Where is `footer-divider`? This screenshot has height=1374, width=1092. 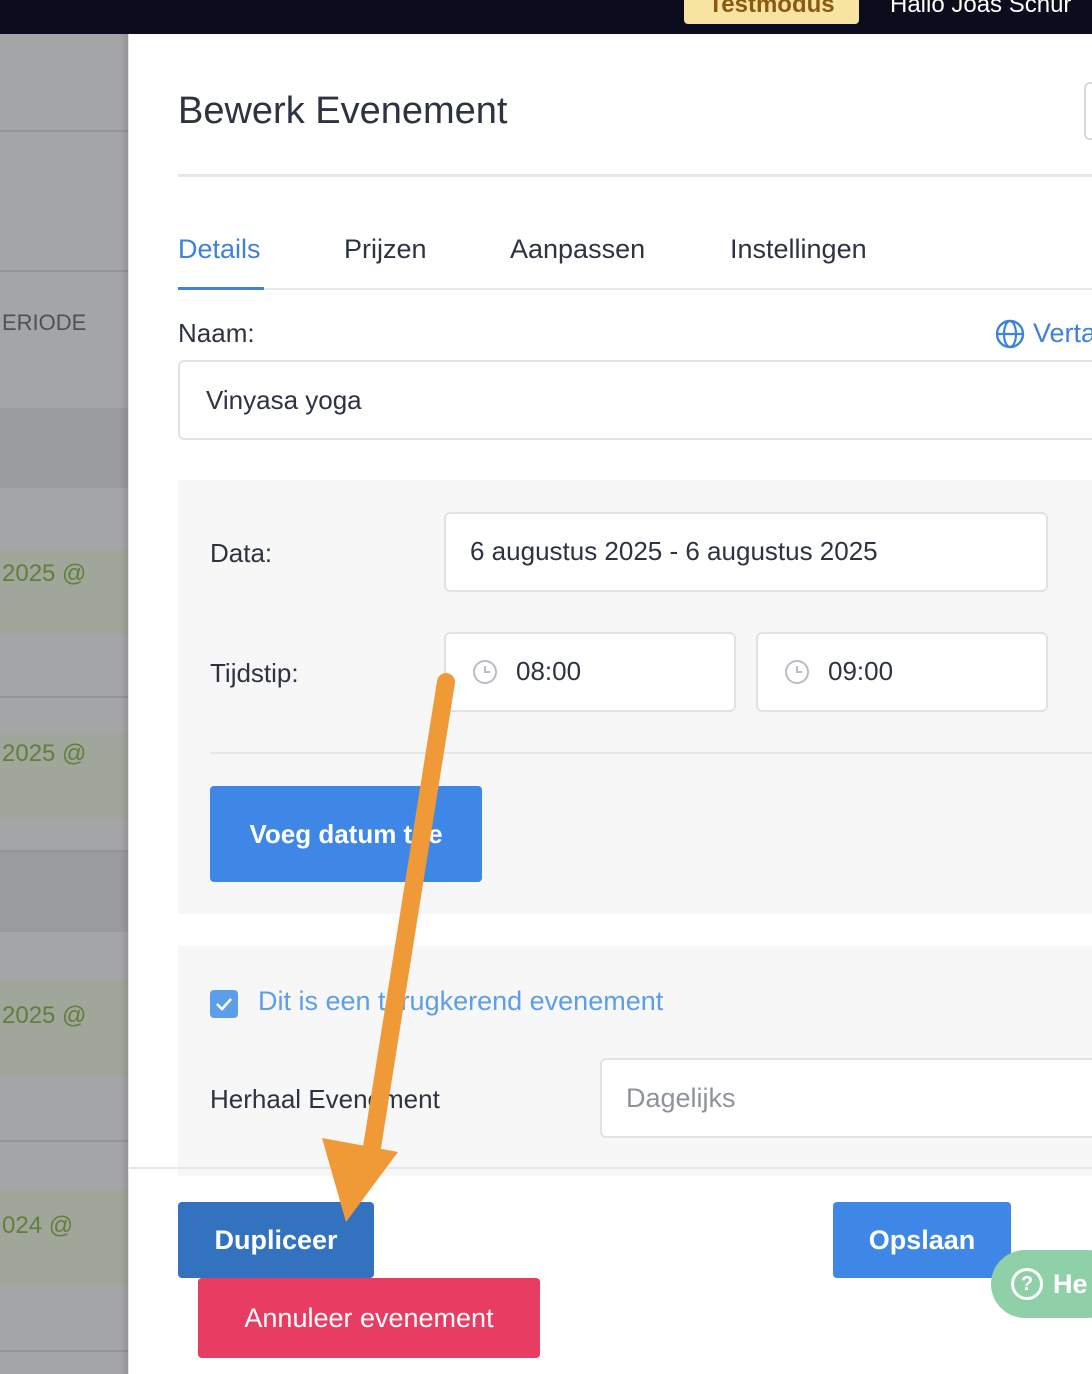
footer-divider is located at coordinates (610, 1168).